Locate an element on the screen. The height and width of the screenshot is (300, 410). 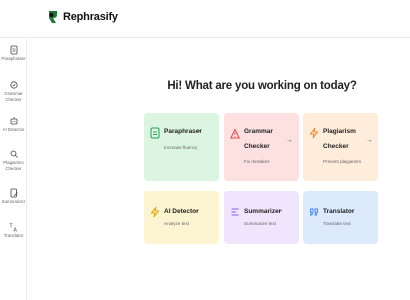
card-title: Summarizer is located at coordinates (263, 211).